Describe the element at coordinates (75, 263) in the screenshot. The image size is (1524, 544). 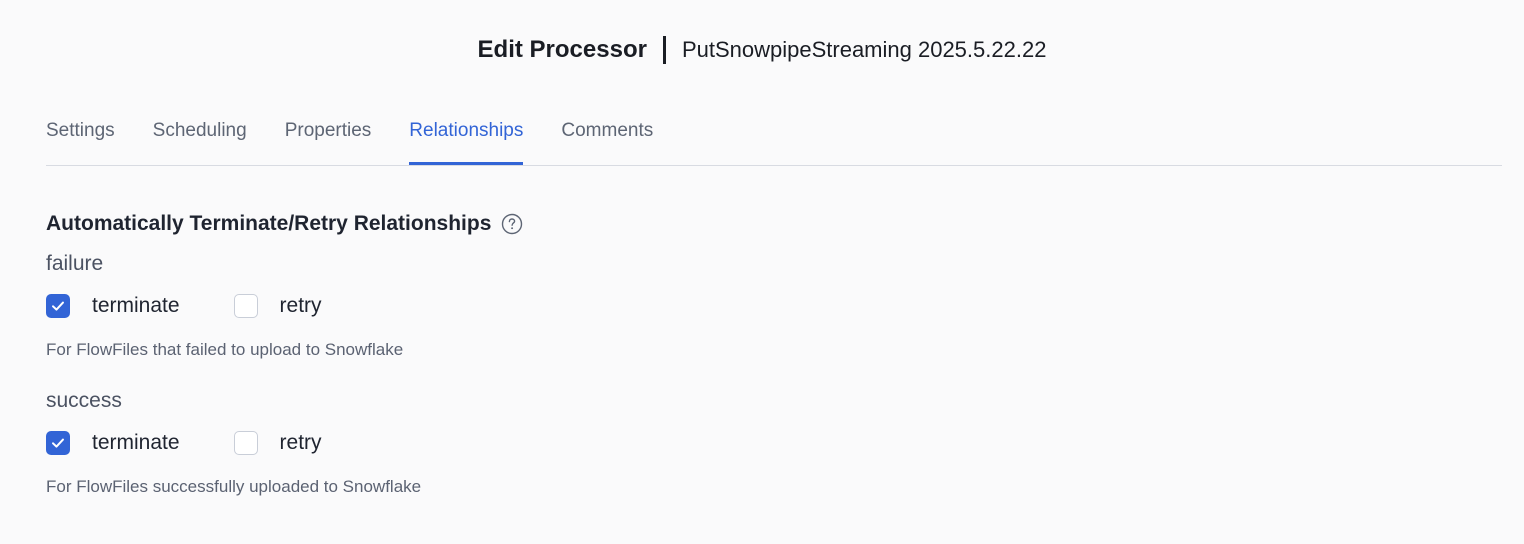
I see `relationship-name: failure` at that location.